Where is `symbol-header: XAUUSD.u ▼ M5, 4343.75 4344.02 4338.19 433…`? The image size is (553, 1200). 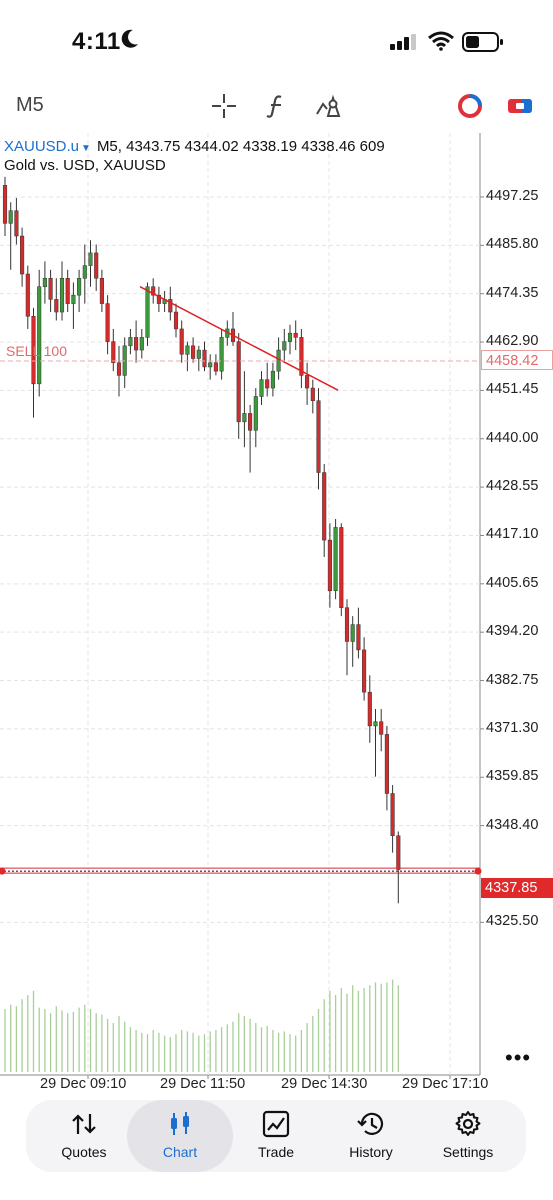 symbol-header: XAUUSD.u ▼ M5, 4343.75 4344.02 4338.19 433… is located at coordinates (194, 146).